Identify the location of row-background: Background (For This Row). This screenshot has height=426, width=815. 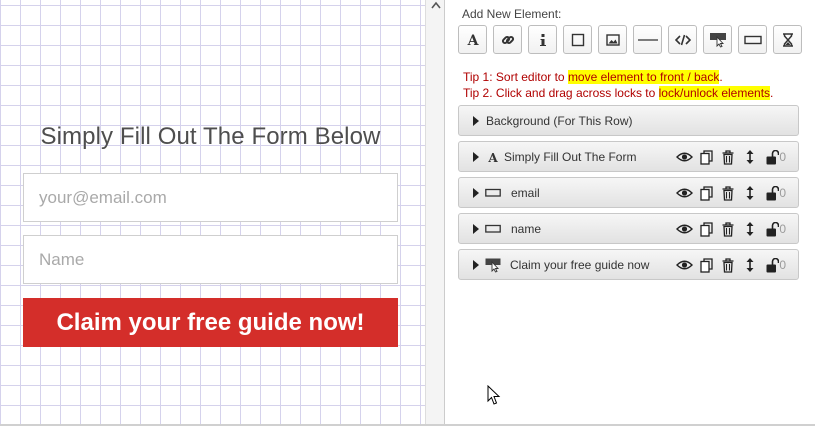
(628, 120).